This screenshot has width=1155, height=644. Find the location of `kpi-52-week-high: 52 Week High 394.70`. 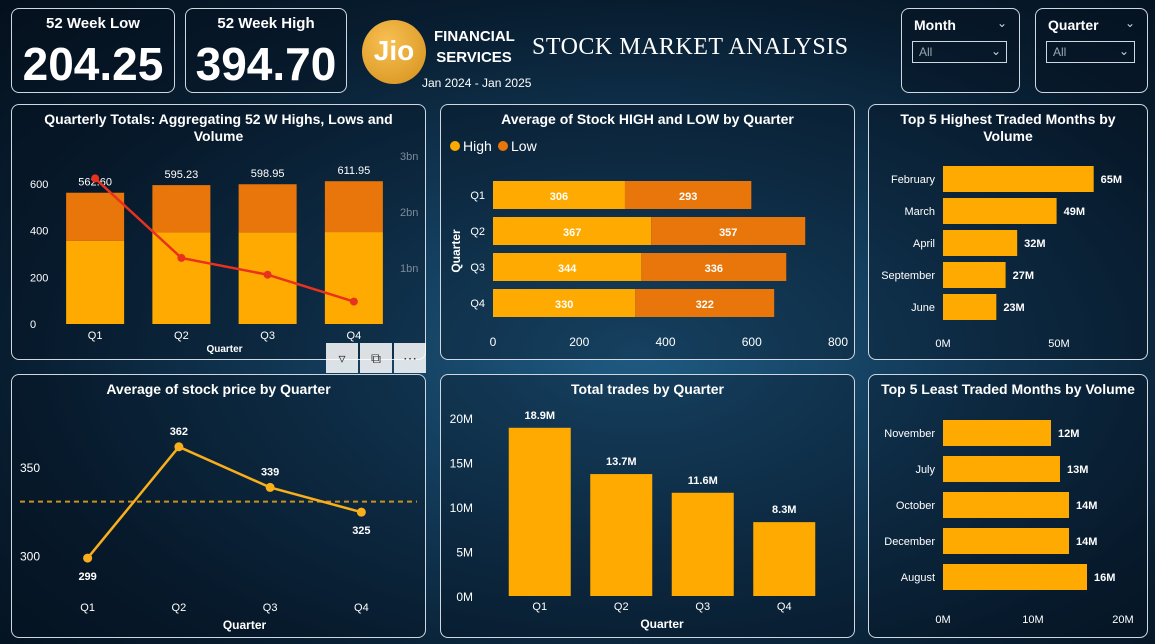

kpi-52-week-high: 52 Week High 394.70 is located at coordinates (266, 50).